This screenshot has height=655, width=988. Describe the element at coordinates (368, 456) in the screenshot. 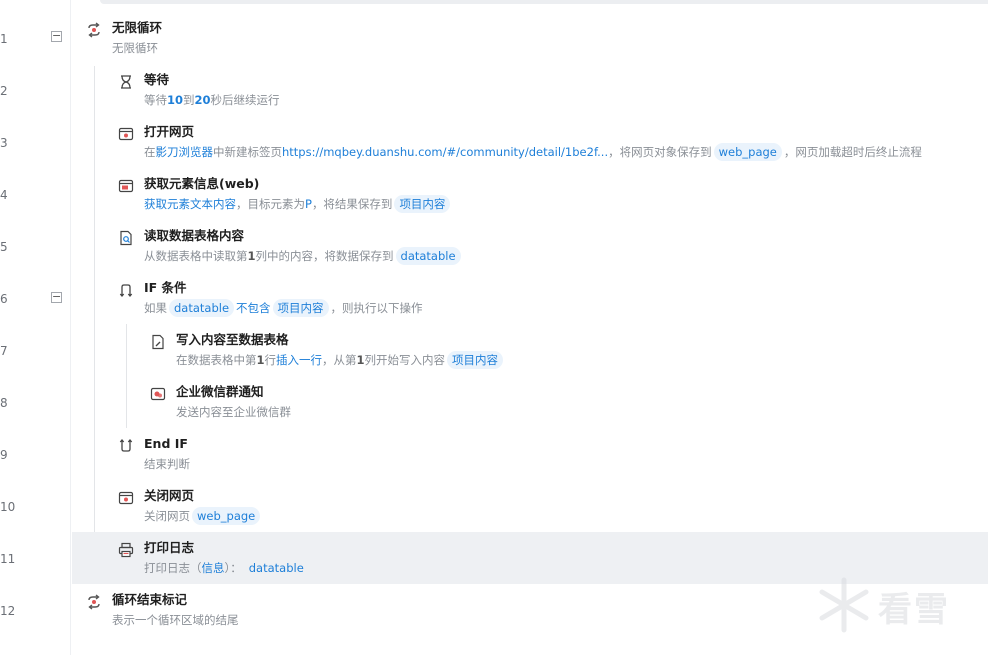

I see `step-end-if: End IF 结束判断` at that location.